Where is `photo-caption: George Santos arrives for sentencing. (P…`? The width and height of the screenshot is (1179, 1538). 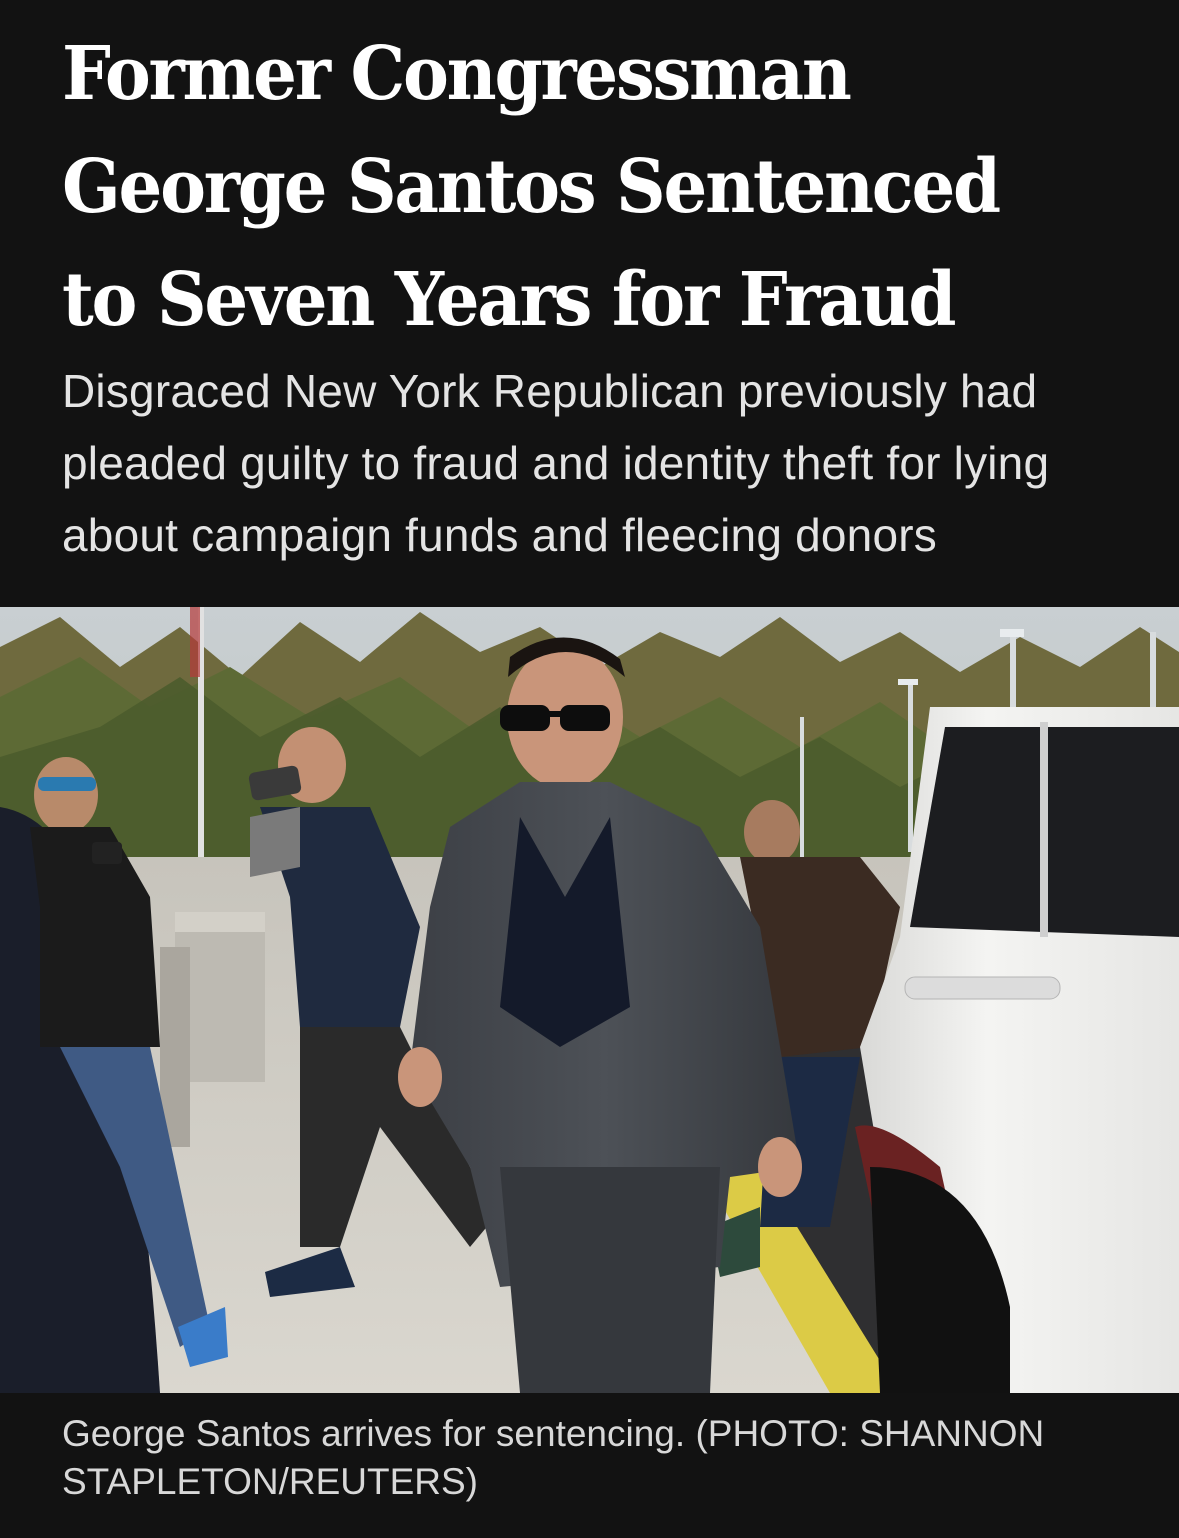 photo-caption: George Santos arrives for sentencing. (P… is located at coordinates (553, 1457).